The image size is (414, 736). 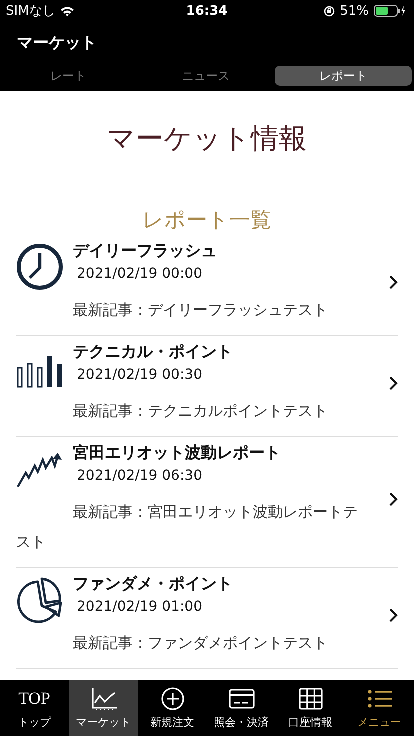 I want to click on report-date: 2021/02/19 01:00, so click(x=139, y=607).